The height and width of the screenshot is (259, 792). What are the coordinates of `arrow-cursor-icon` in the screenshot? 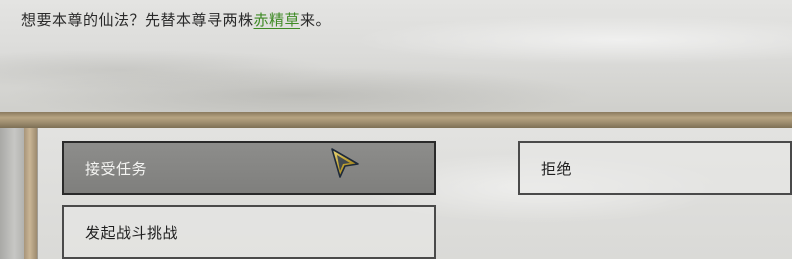 It's located at (345, 163).